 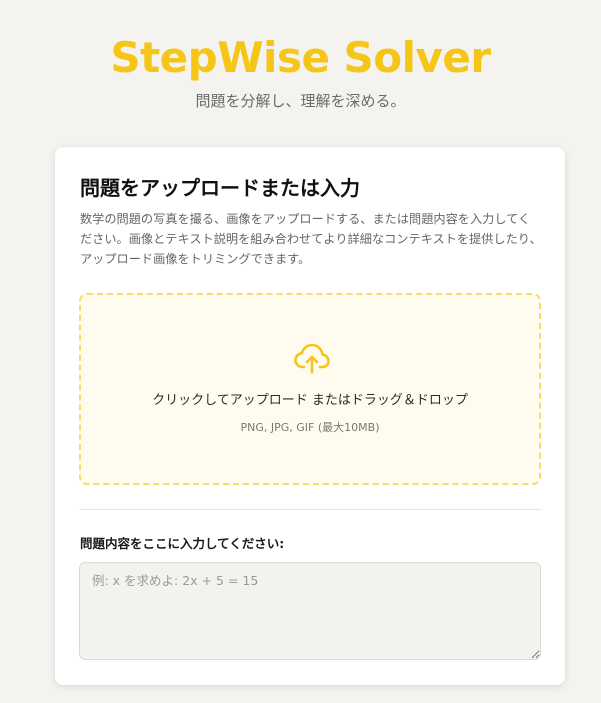 What do you see at coordinates (310, 509) in the screenshot?
I see `section-divider` at bounding box center [310, 509].